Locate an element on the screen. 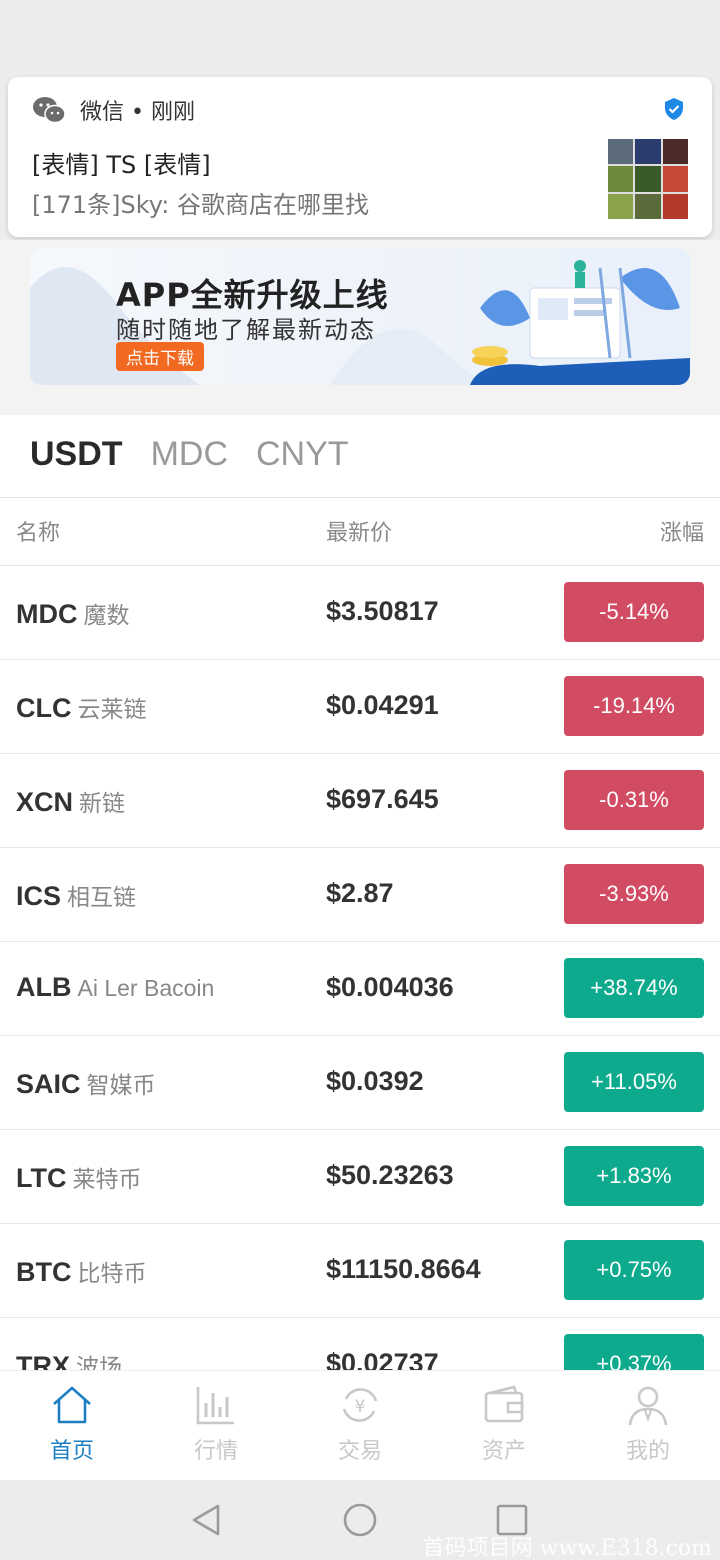 This screenshot has height=1560, width=720. group-avatar is located at coordinates (648, 179).